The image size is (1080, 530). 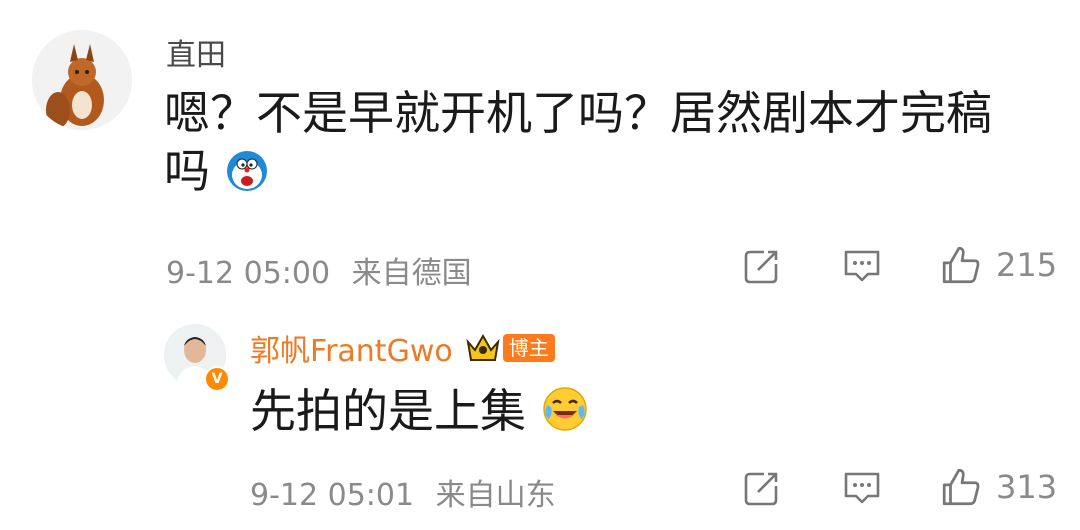 What do you see at coordinates (248, 273) in the screenshot?
I see `comment-time: 9-12 05:00` at bounding box center [248, 273].